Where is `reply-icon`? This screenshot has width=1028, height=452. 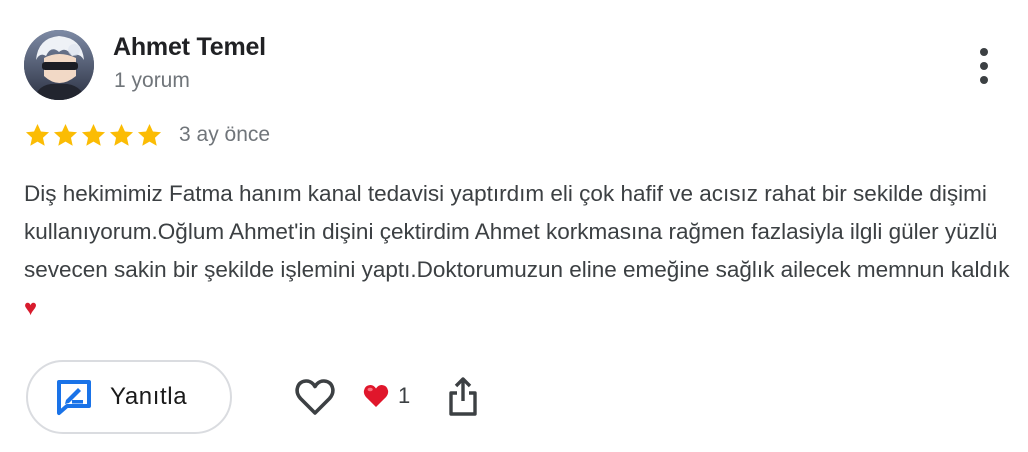 reply-icon is located at coordinates (74, 397).